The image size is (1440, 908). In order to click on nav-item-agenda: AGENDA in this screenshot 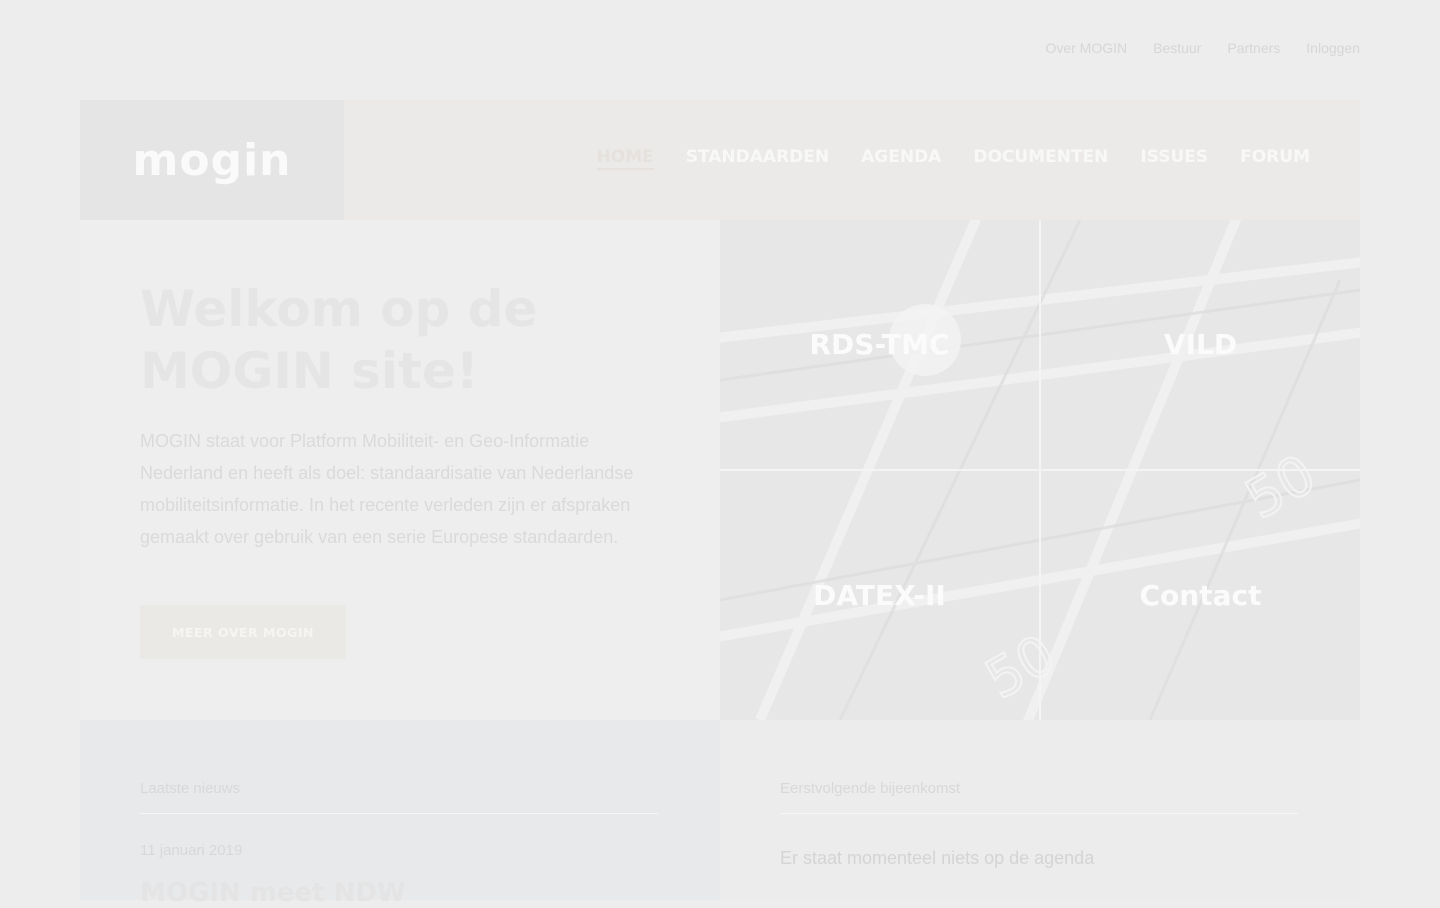, I will do `click(901, 158)`.